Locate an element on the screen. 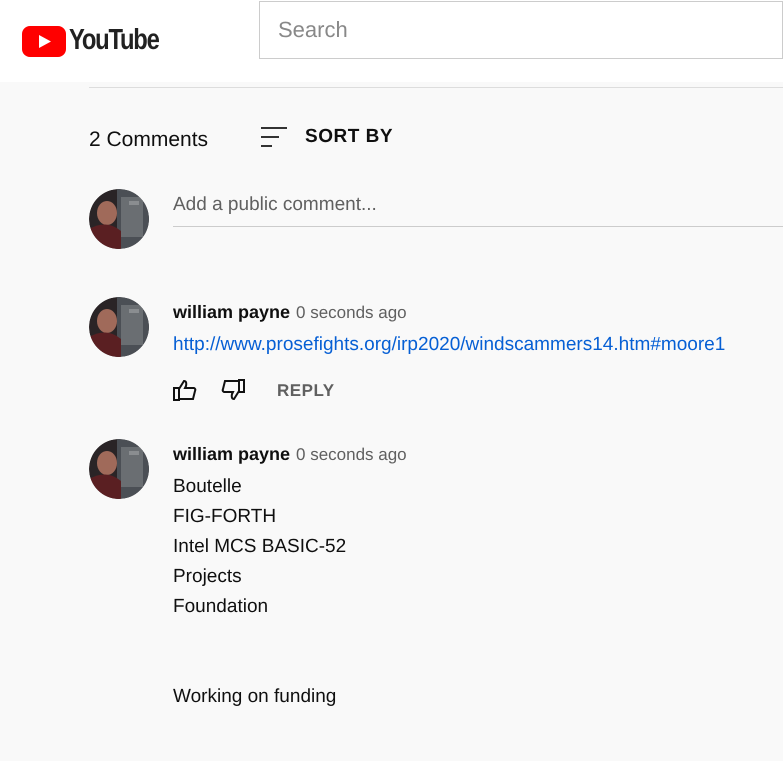 This screenshot has width=783, height=761. comment-text: Projects is located at coordinates (208, 577).